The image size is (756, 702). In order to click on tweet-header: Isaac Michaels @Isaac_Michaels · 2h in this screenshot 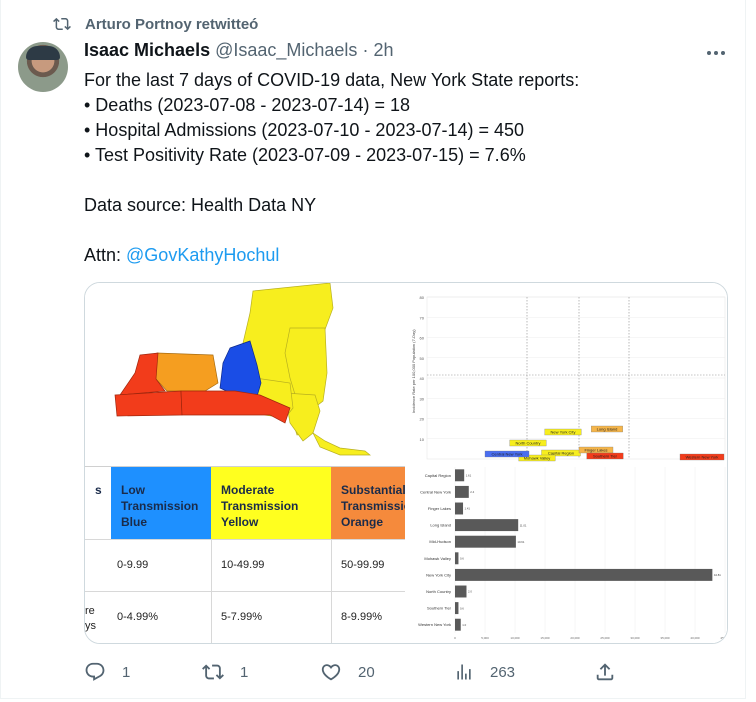, I will do `click(238, 51)`.